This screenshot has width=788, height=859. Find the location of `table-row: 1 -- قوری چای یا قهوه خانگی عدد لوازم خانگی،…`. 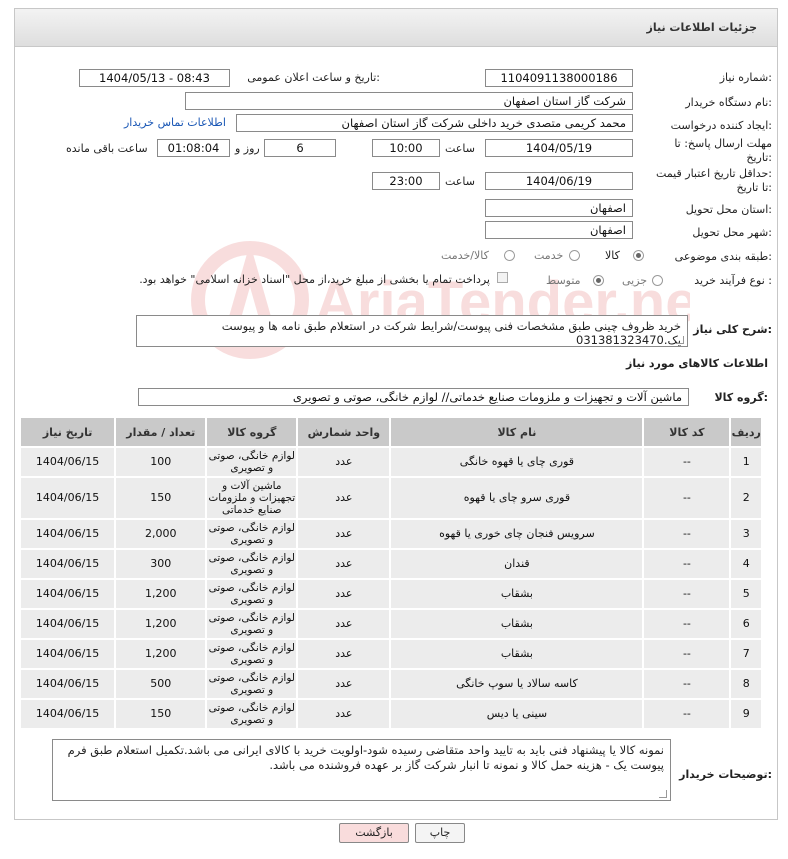

table-row: 1 -- قوری چای یا قهوه خانگی عدد لوازم خانگی،… is located at coordinates (390, 462).